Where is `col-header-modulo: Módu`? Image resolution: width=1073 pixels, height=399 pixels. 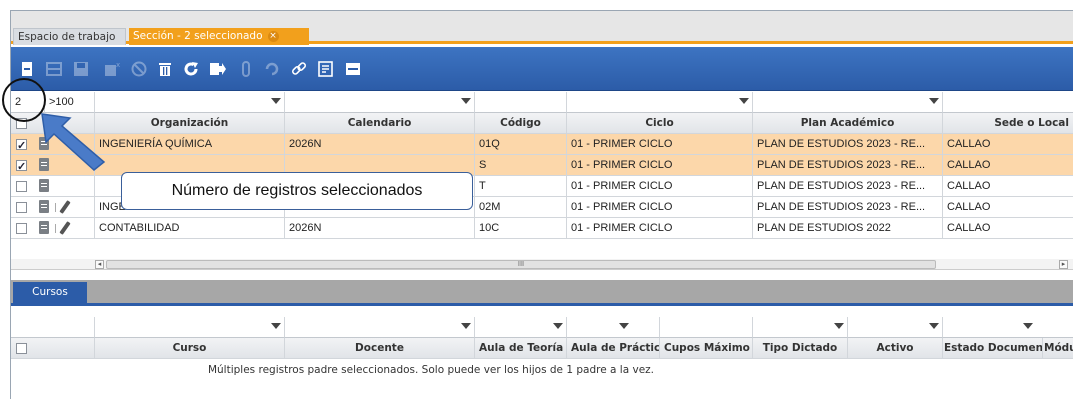 col-header-modulo: Módu is located at coordinates (1058, 348).